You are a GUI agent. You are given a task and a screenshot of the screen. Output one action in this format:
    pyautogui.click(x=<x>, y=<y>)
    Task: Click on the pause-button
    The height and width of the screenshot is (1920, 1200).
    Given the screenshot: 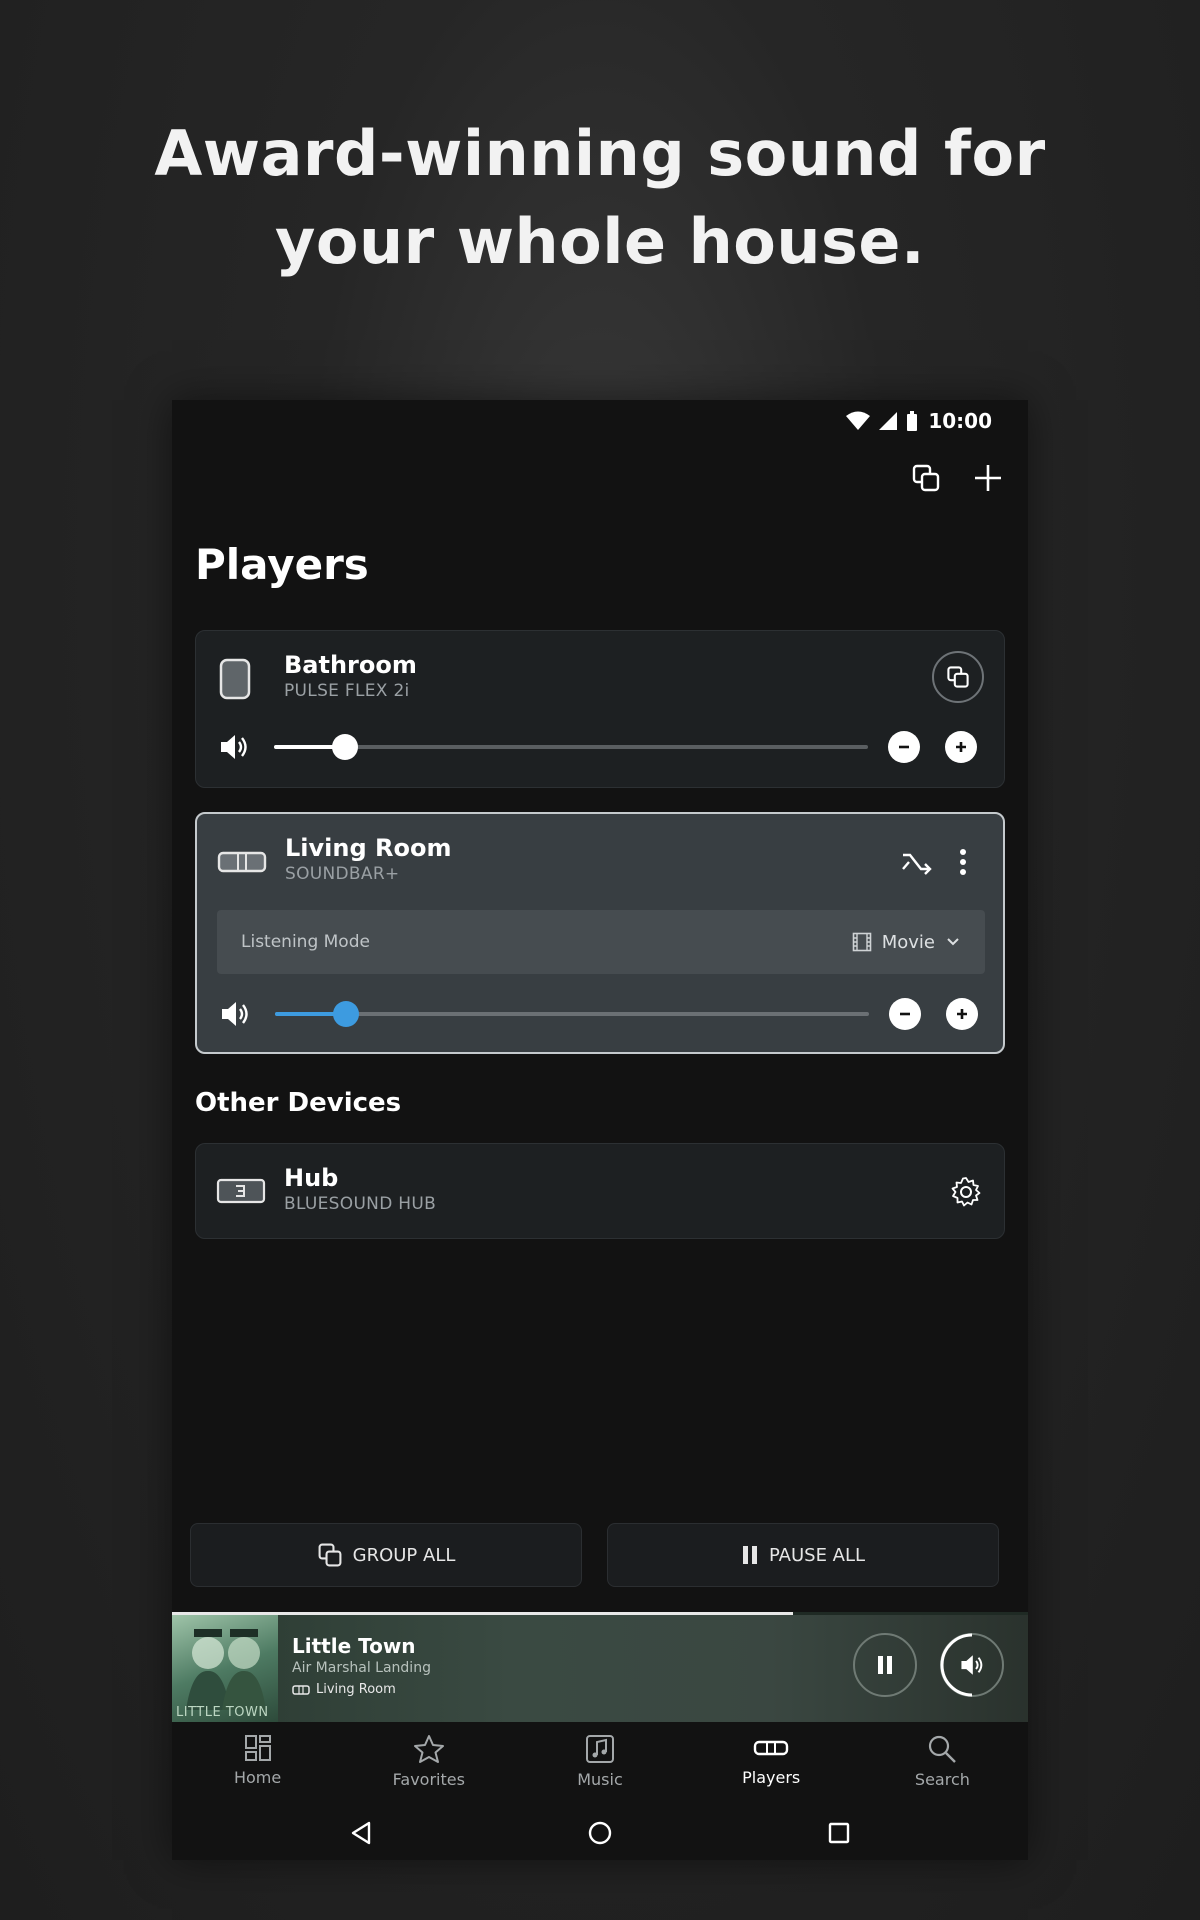 What is the action you would take?
    pyautogui.click(x=885, y=1665)
    